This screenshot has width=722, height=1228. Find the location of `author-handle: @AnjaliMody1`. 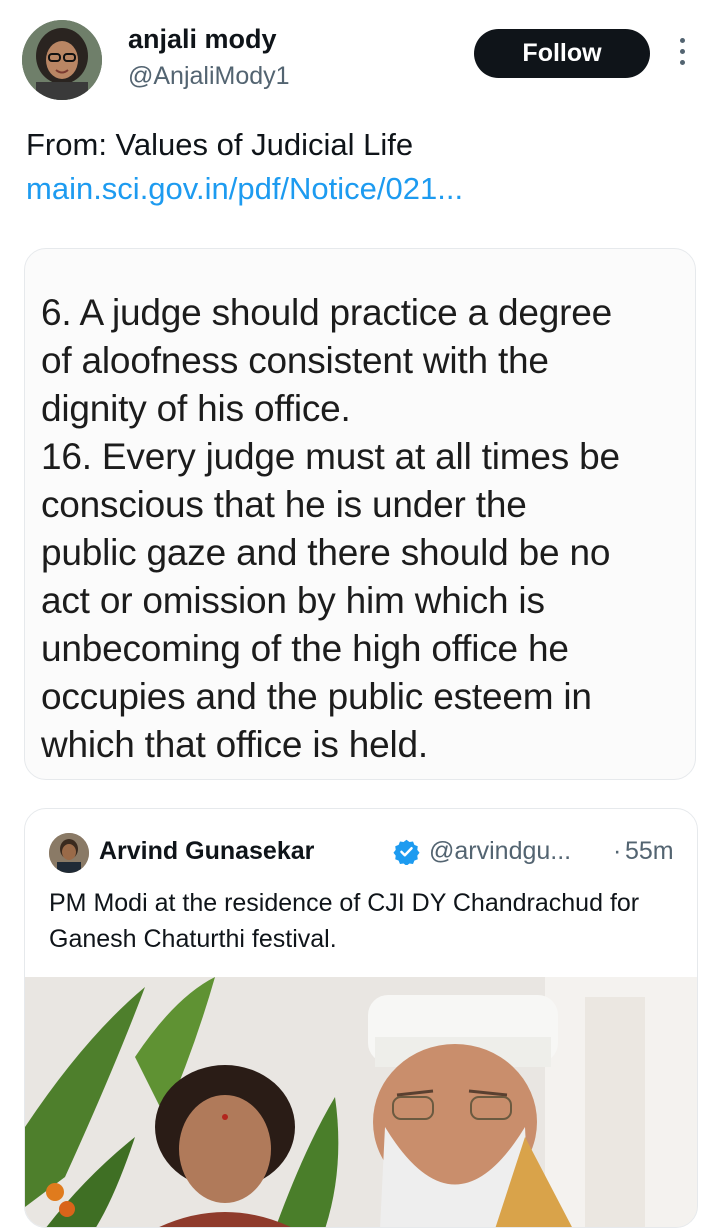

author-handle: @AnjaliMody1 is located at coordinates (209, 76).